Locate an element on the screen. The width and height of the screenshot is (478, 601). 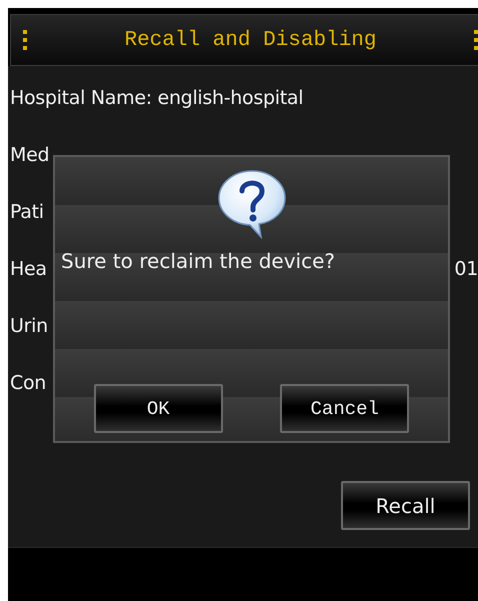
field-label: Urin is located at coordinates (29, 325).